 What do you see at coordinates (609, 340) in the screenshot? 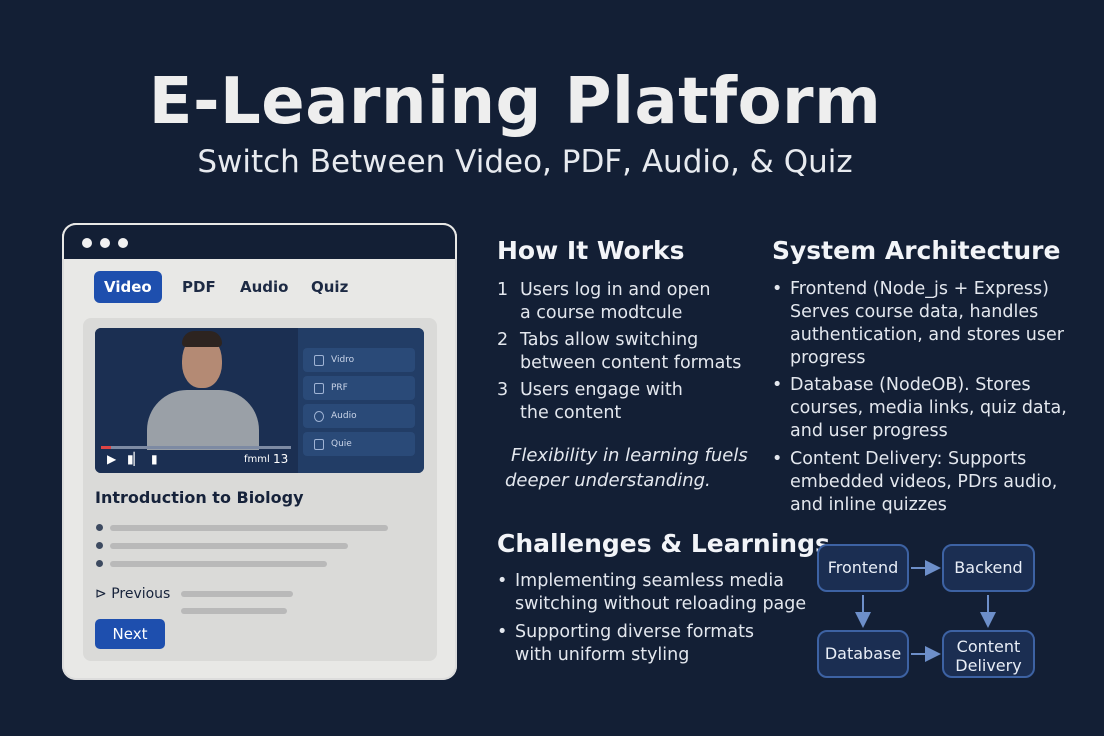
I see `step-line: Tabs allow switching` at bounding box center [609, 340].